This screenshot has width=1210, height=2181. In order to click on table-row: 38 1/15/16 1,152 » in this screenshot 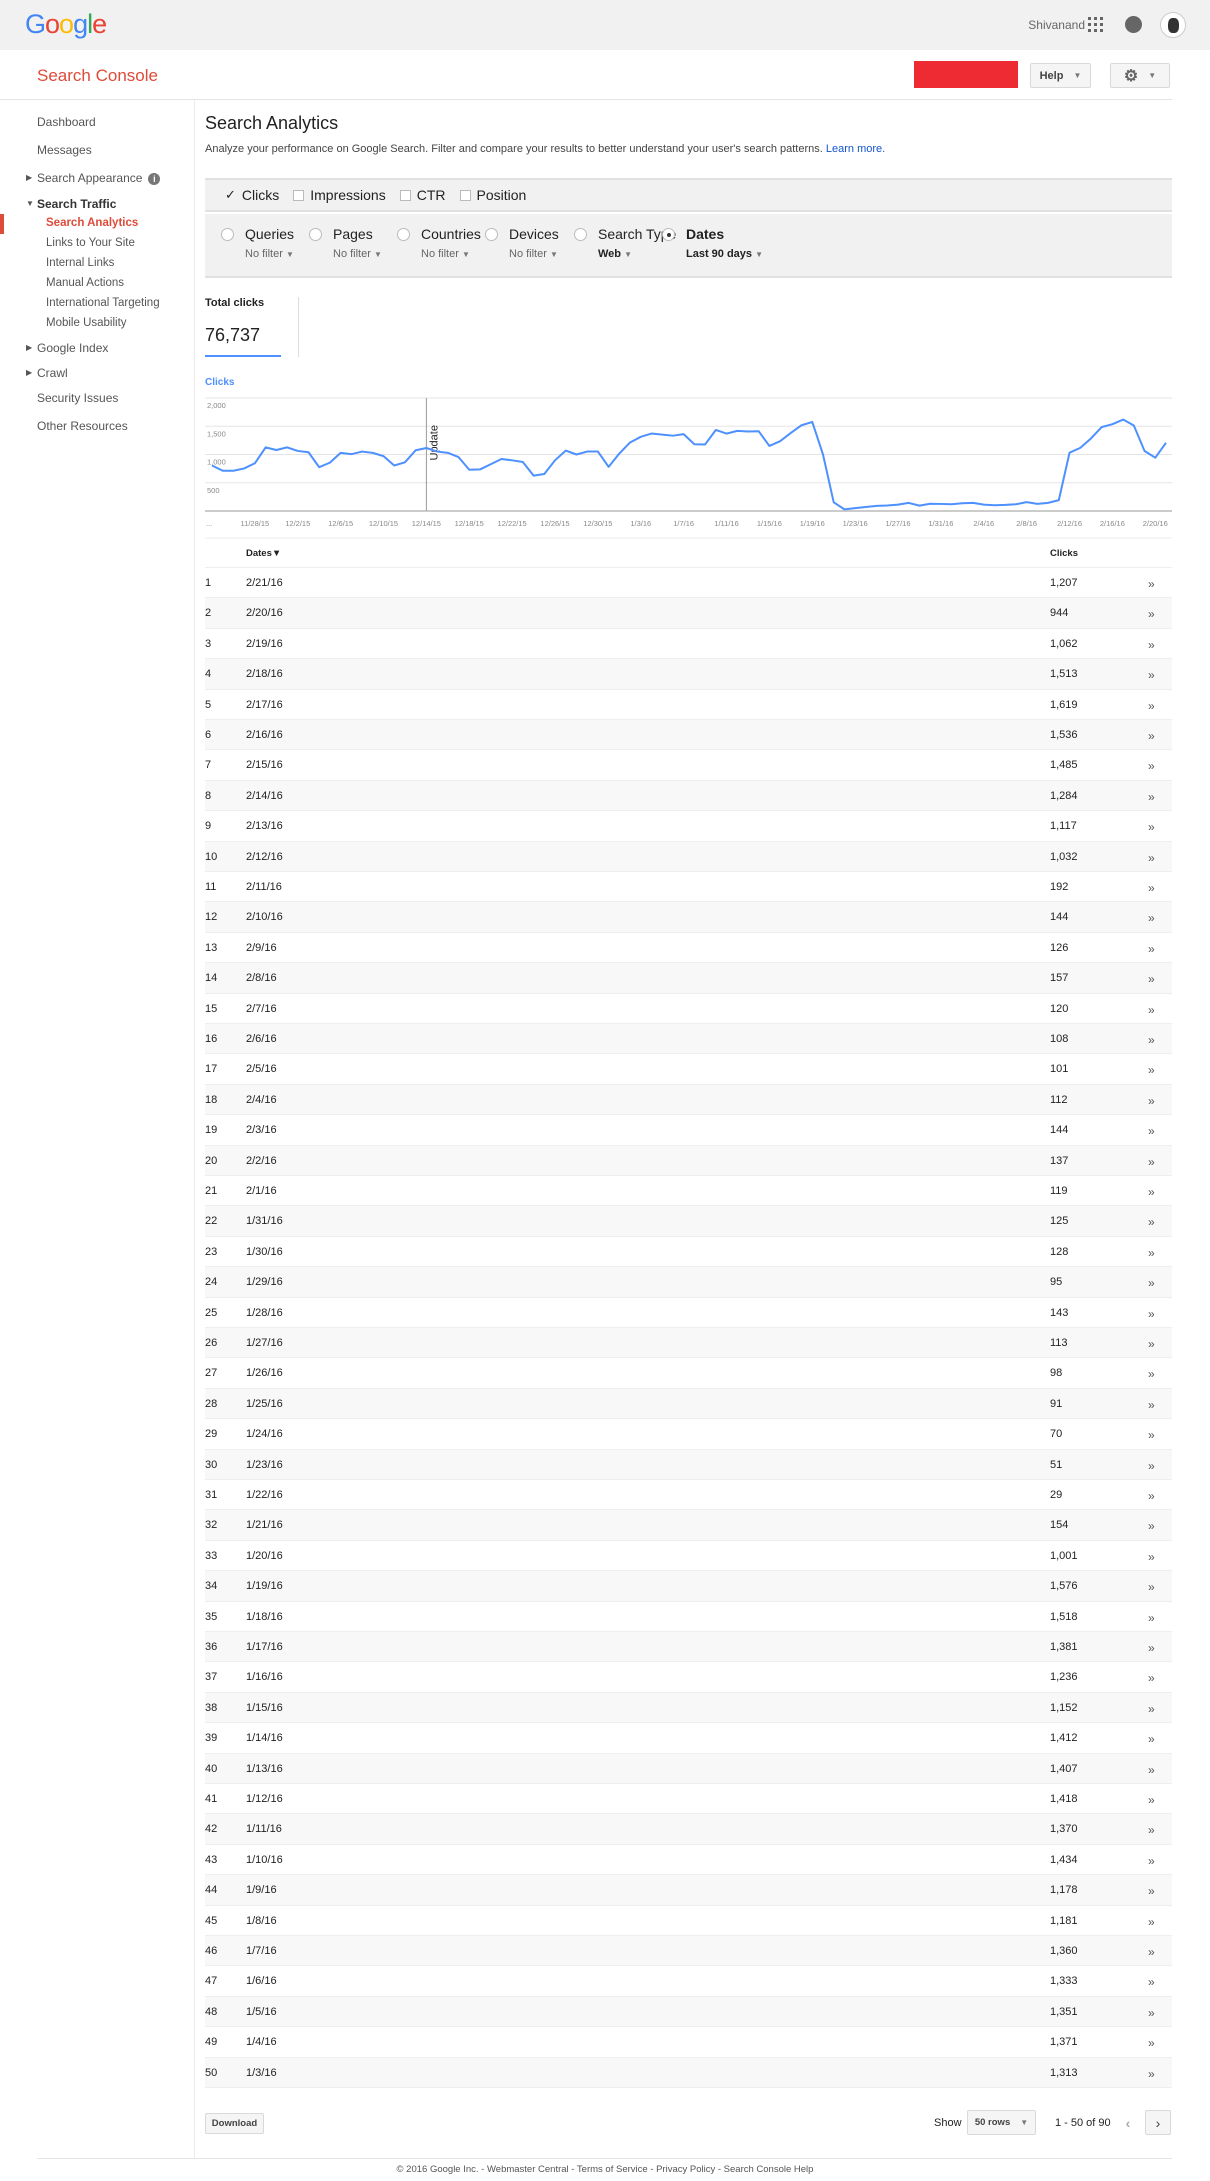, I will do `click(688, 1708)`.